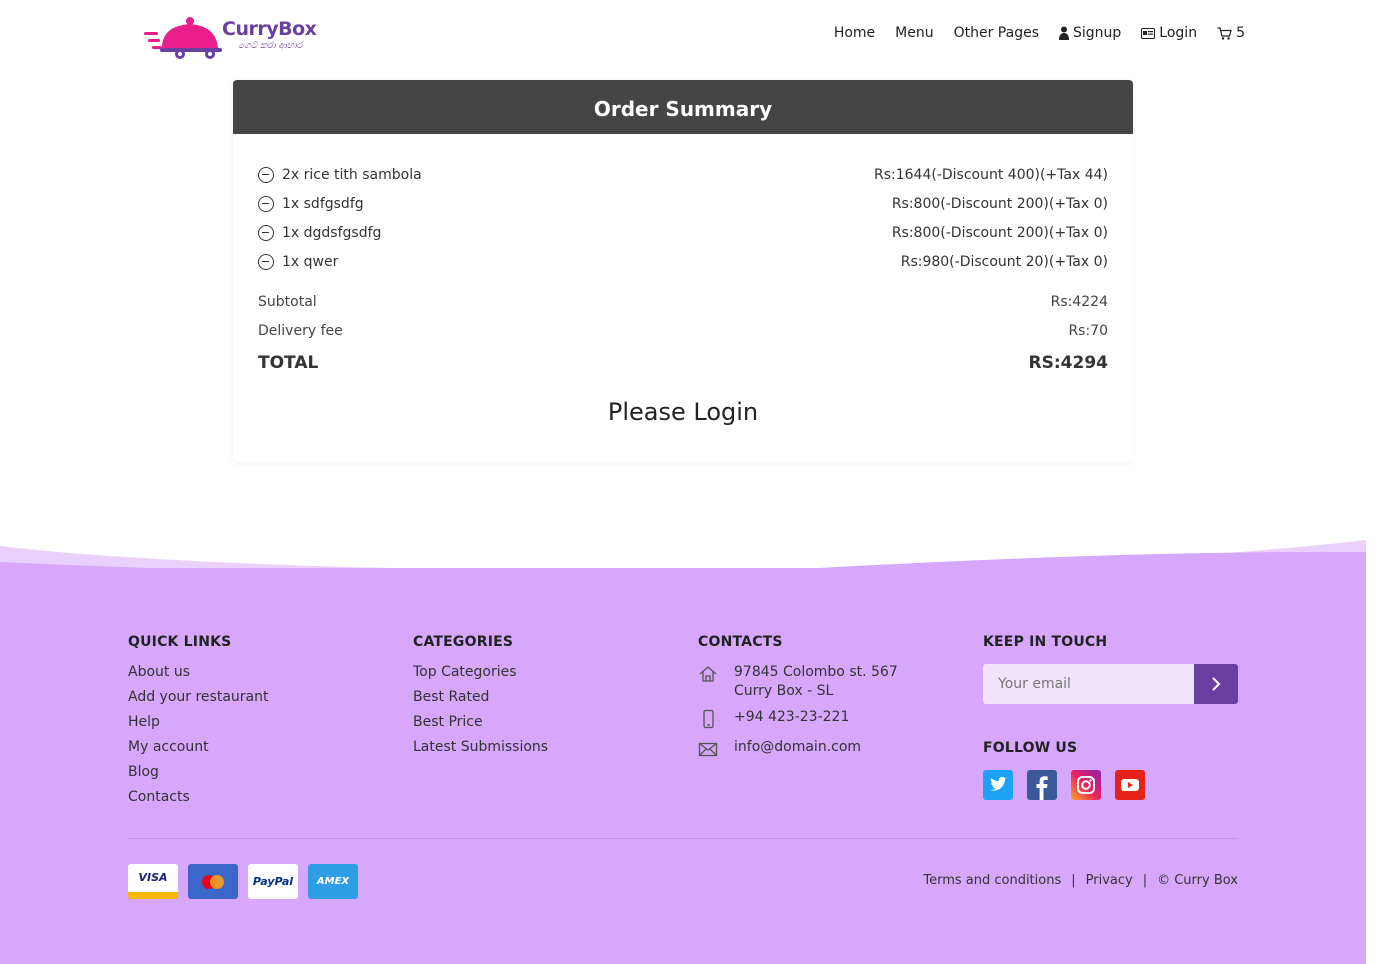 The width and height of the screenshot is (1381, 964). I want to click on footer-link-best-price: Best Price, so click(480, 726).